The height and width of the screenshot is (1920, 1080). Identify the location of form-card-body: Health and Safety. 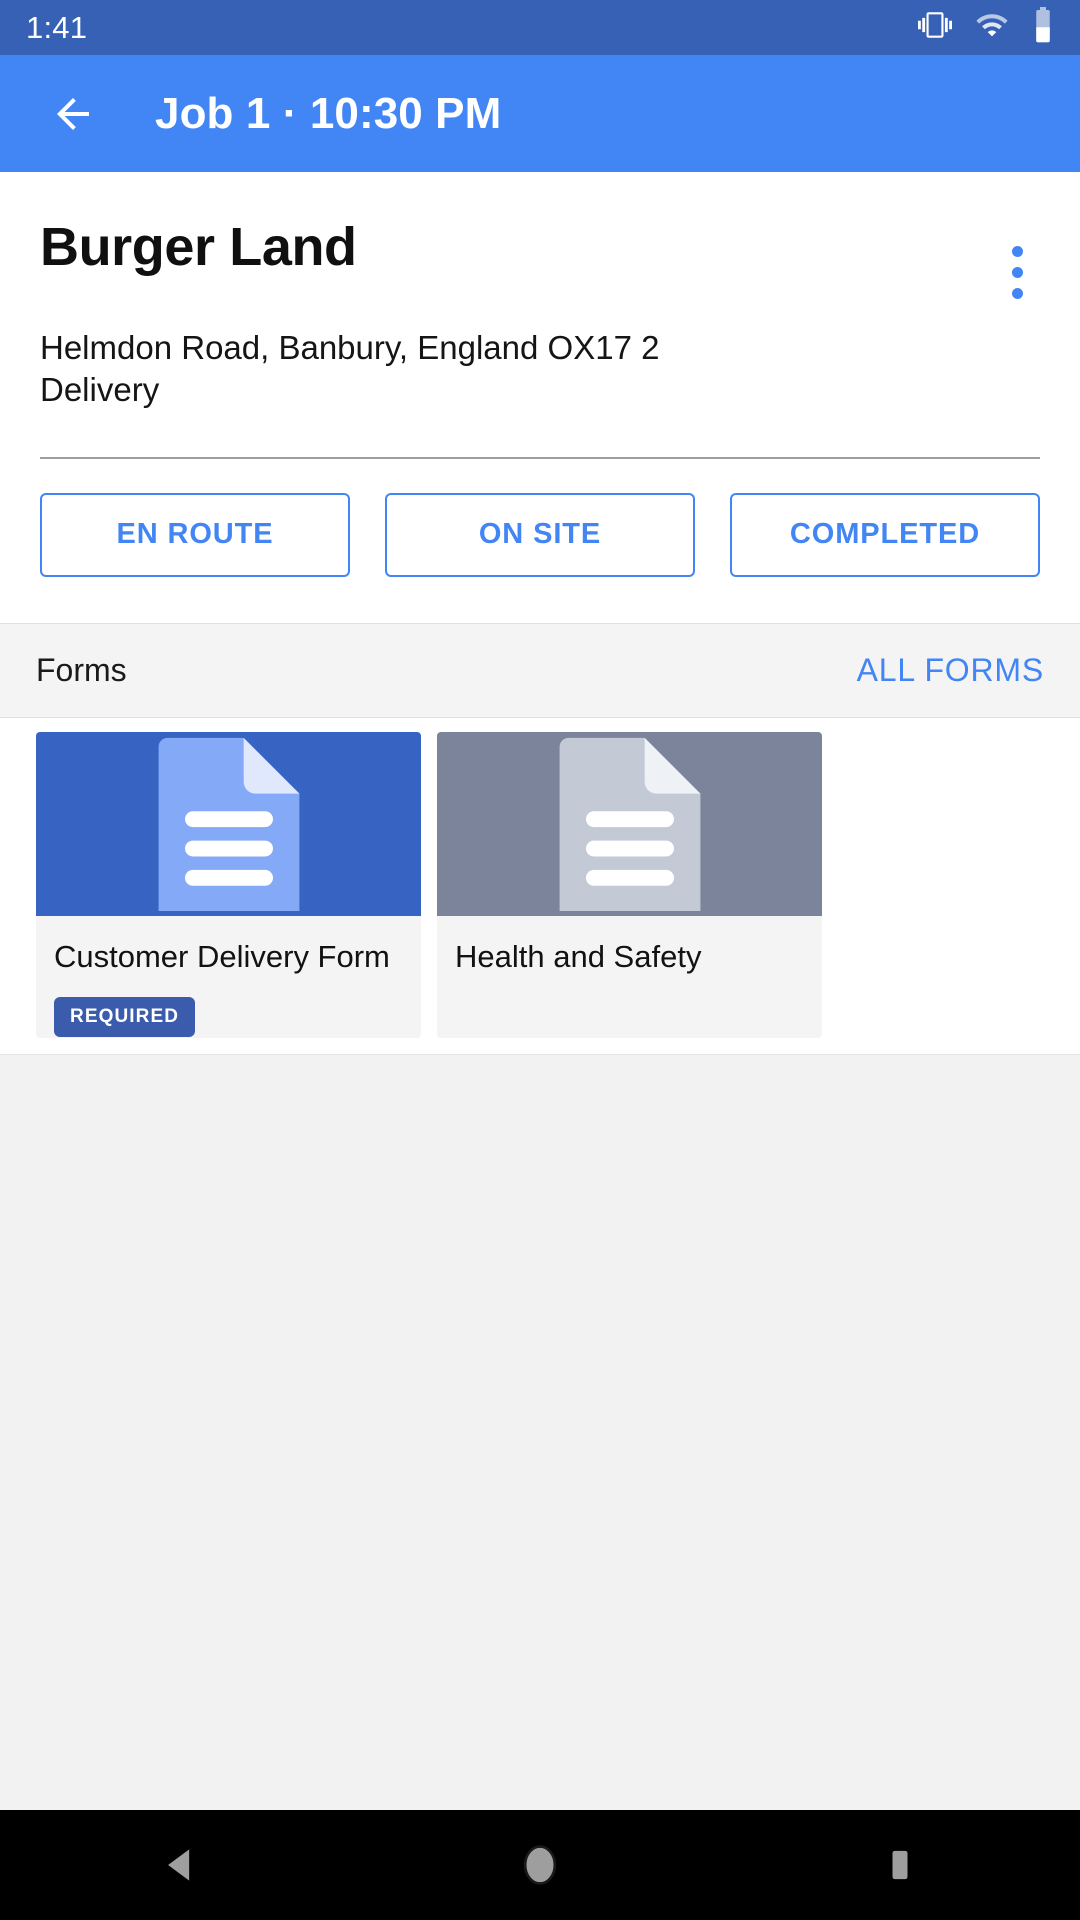
(629, 977).